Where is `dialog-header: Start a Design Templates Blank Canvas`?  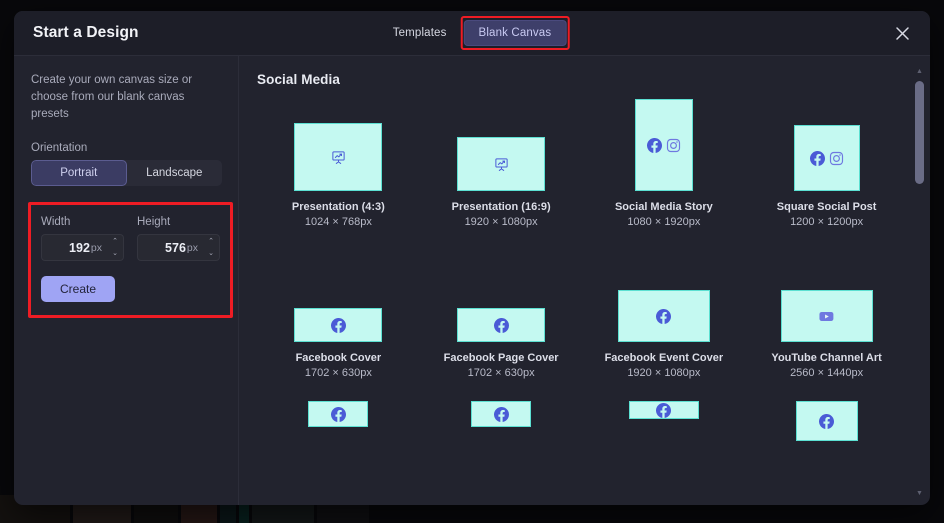 dialog-header: Start a Design Templates Blank Canvas is located at coordinates (472, 33).